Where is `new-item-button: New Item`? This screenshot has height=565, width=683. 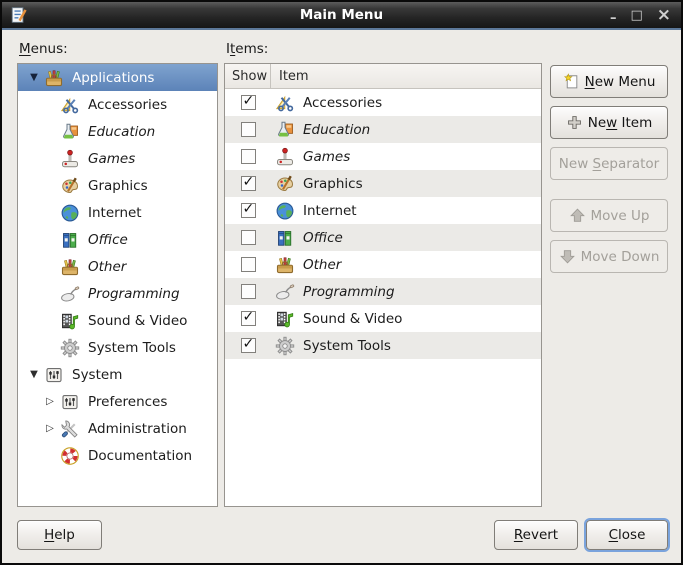
new-item-button: New Item is located at coordinates (609, 122).